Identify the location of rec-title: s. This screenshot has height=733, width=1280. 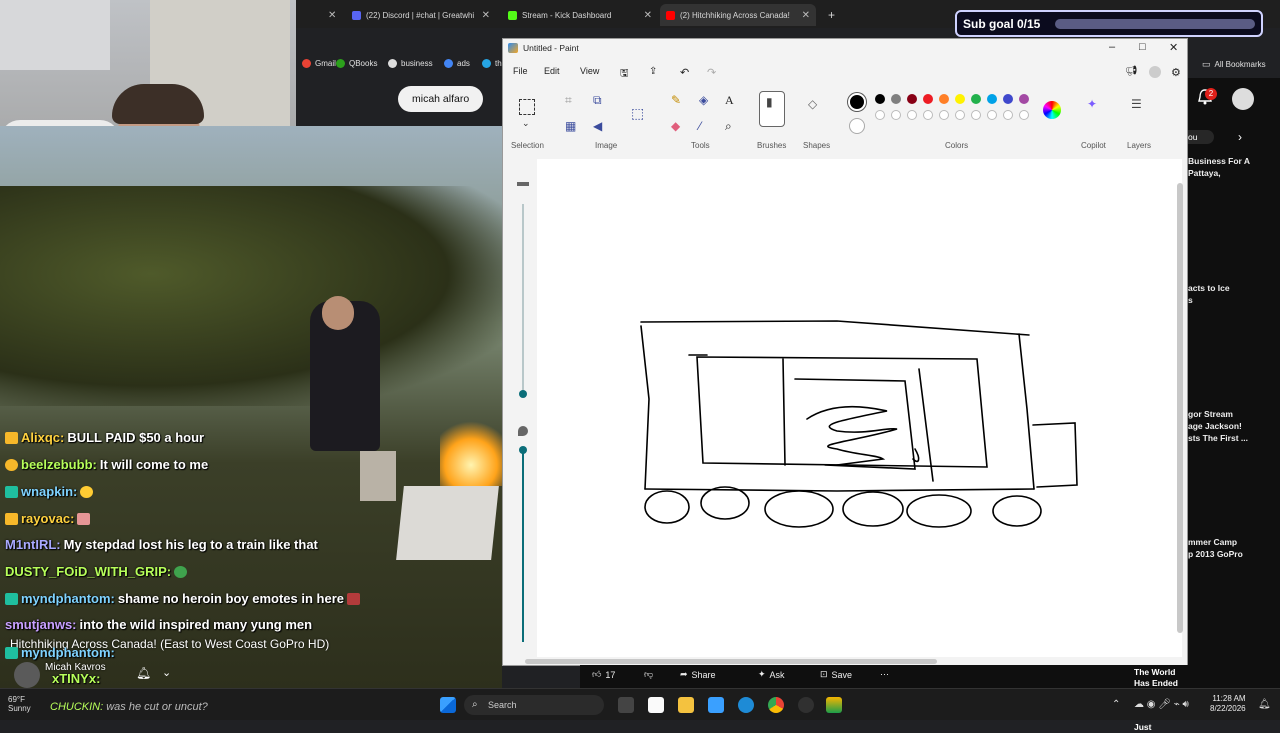
(1190, 300).